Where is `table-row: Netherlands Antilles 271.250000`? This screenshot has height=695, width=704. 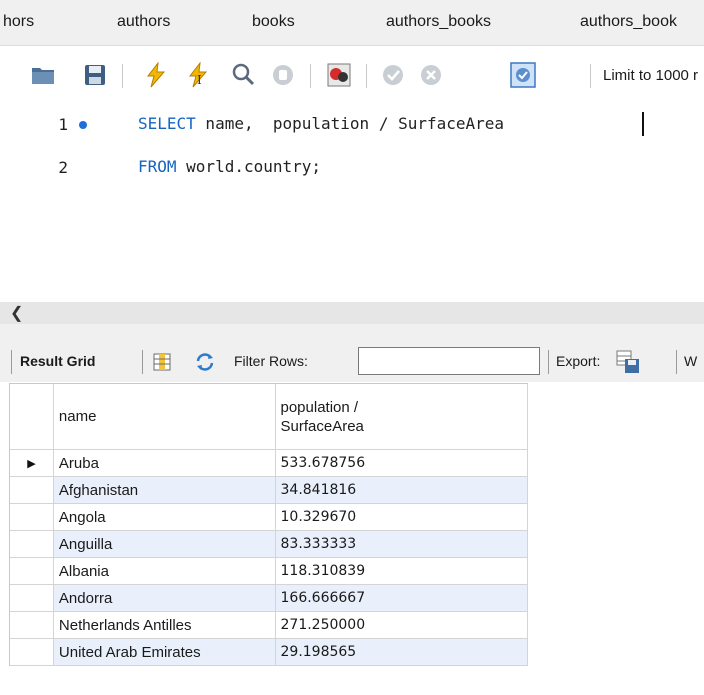
table-row: Netherlands Antilles 271.250000 is located at coordinates (269, 625).